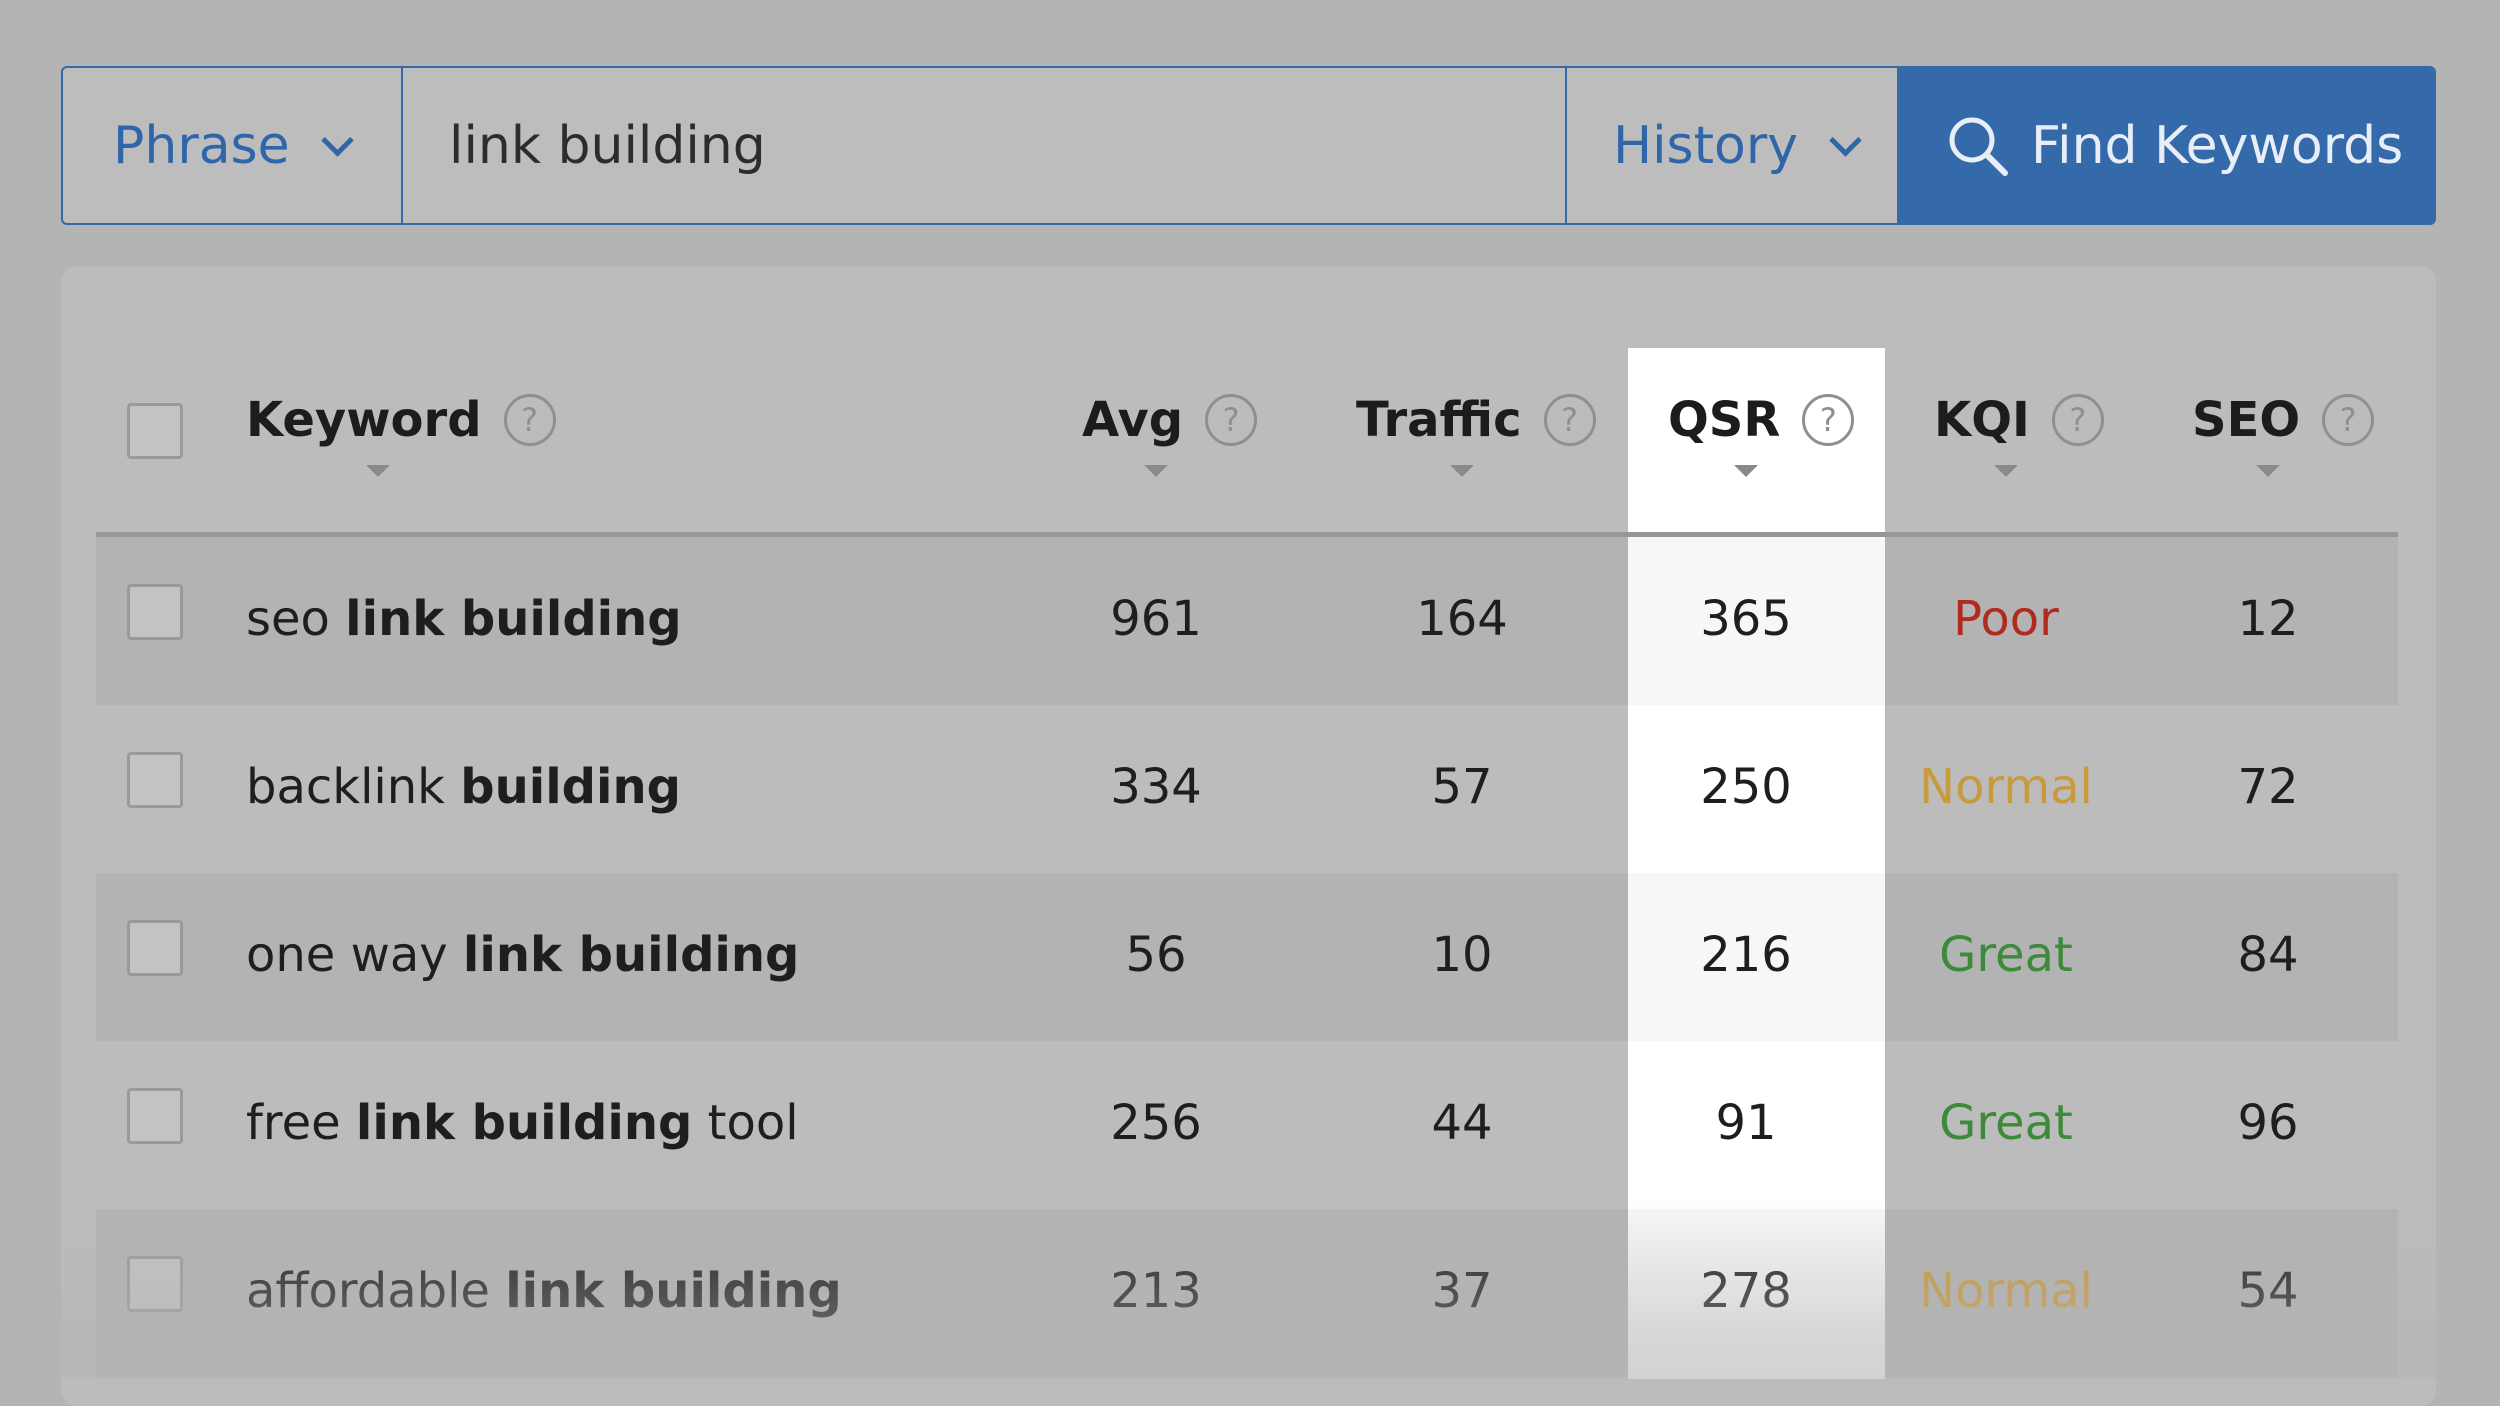 This screenshot has width=2500, height=1406. What do you see at coordinates (464, 619) in the screenshot?
I see `keyword-cell: seo link building` at bounding box center [464, 619].